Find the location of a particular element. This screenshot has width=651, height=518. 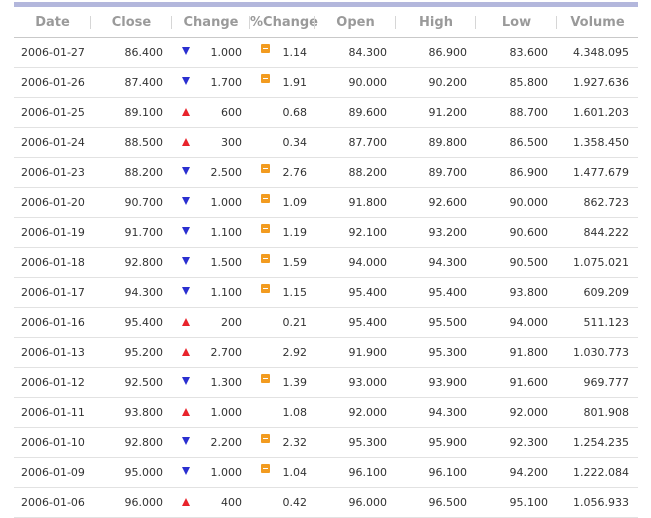

column-header-open: Open is located at coordinates (355, 22).